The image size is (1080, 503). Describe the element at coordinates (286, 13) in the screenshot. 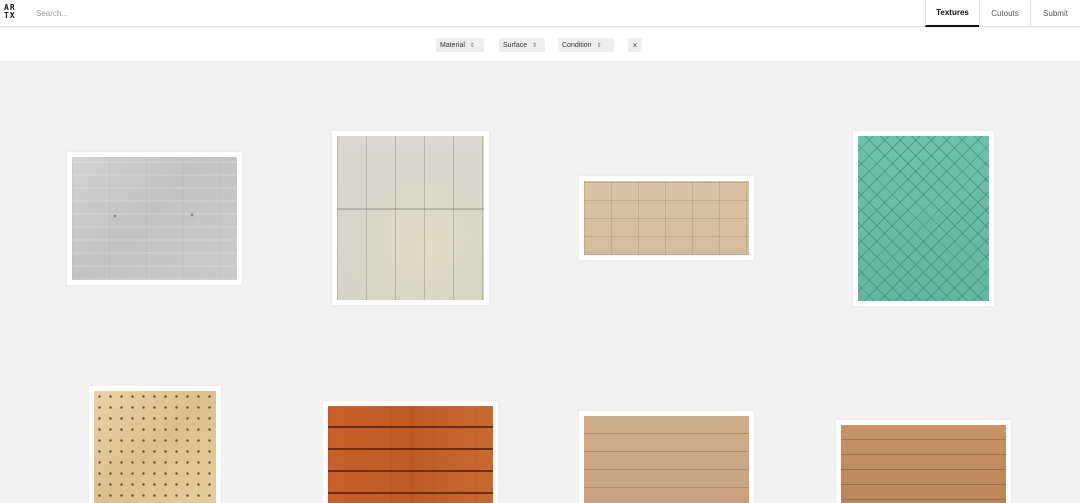

I see `search-input` at that location.